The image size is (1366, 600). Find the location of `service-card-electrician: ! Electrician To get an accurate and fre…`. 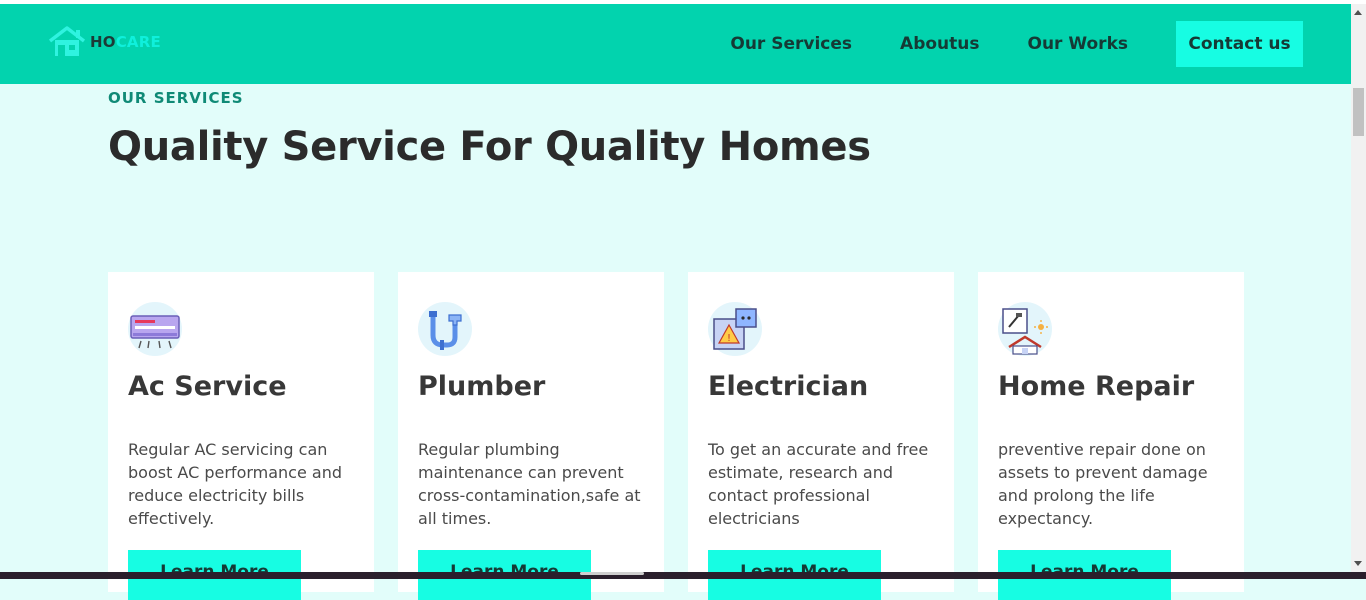

service-card-electrician: ! Electrician To get an accurate and fre… is located at coordinates (821, 436).